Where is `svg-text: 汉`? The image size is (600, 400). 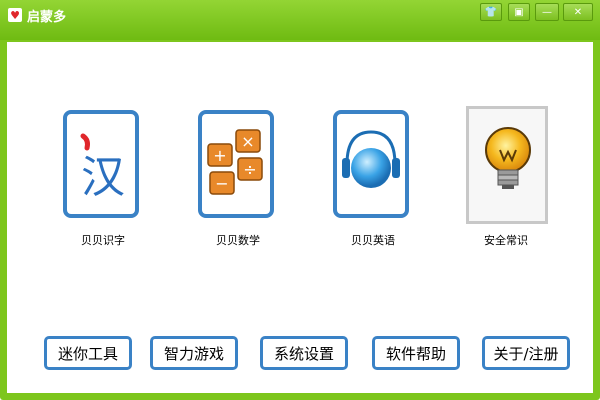 svg-text: 汉 is located at coordinates (103, 177).